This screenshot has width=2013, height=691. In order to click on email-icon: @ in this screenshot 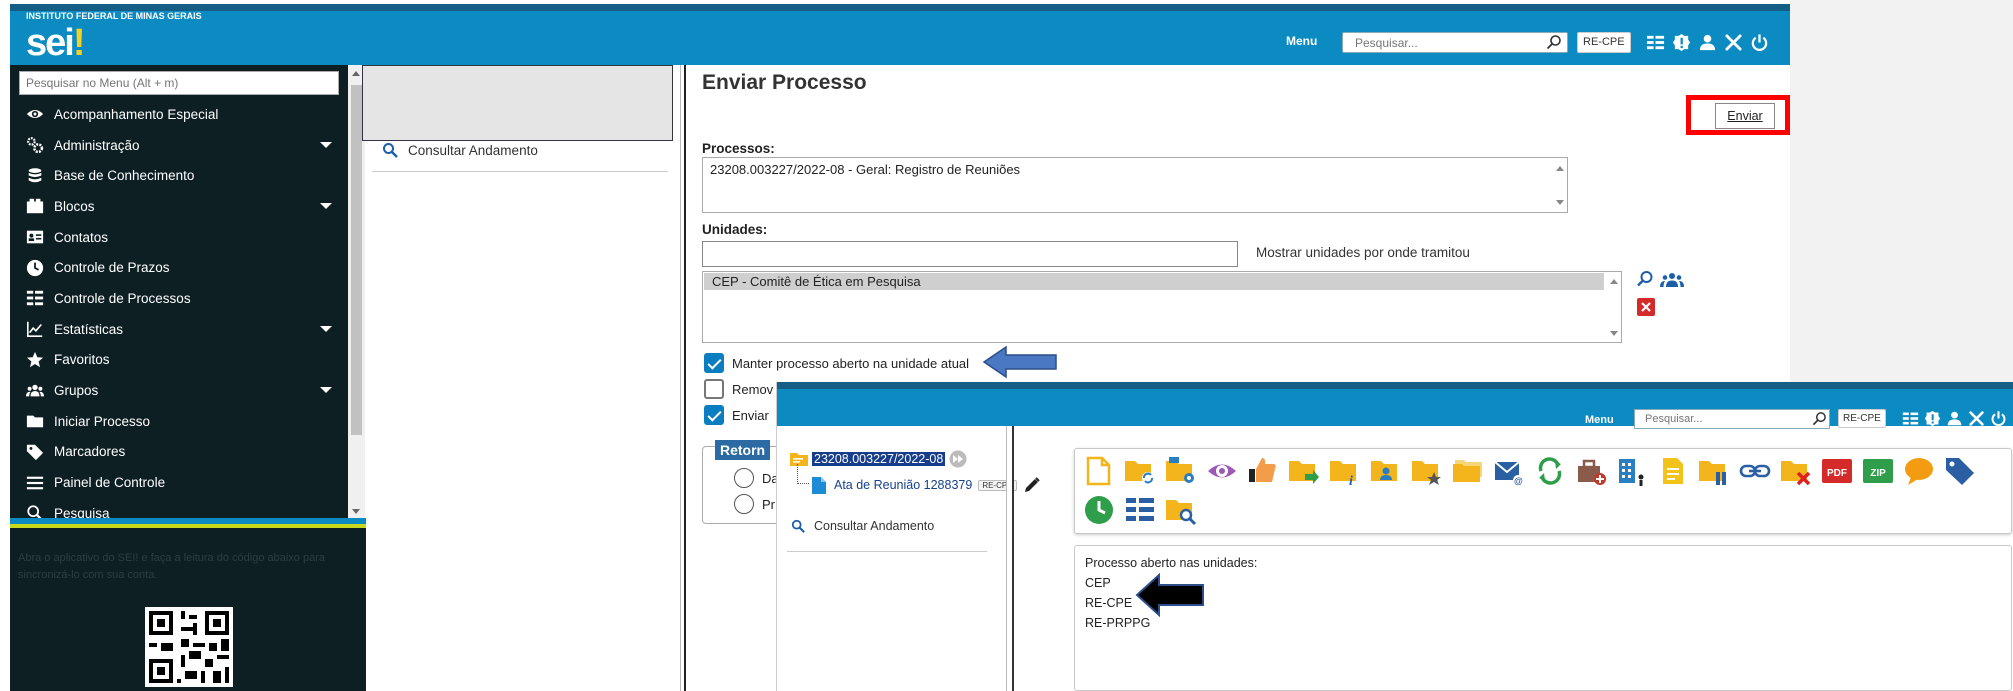, I will do `click(1509, 471)`.